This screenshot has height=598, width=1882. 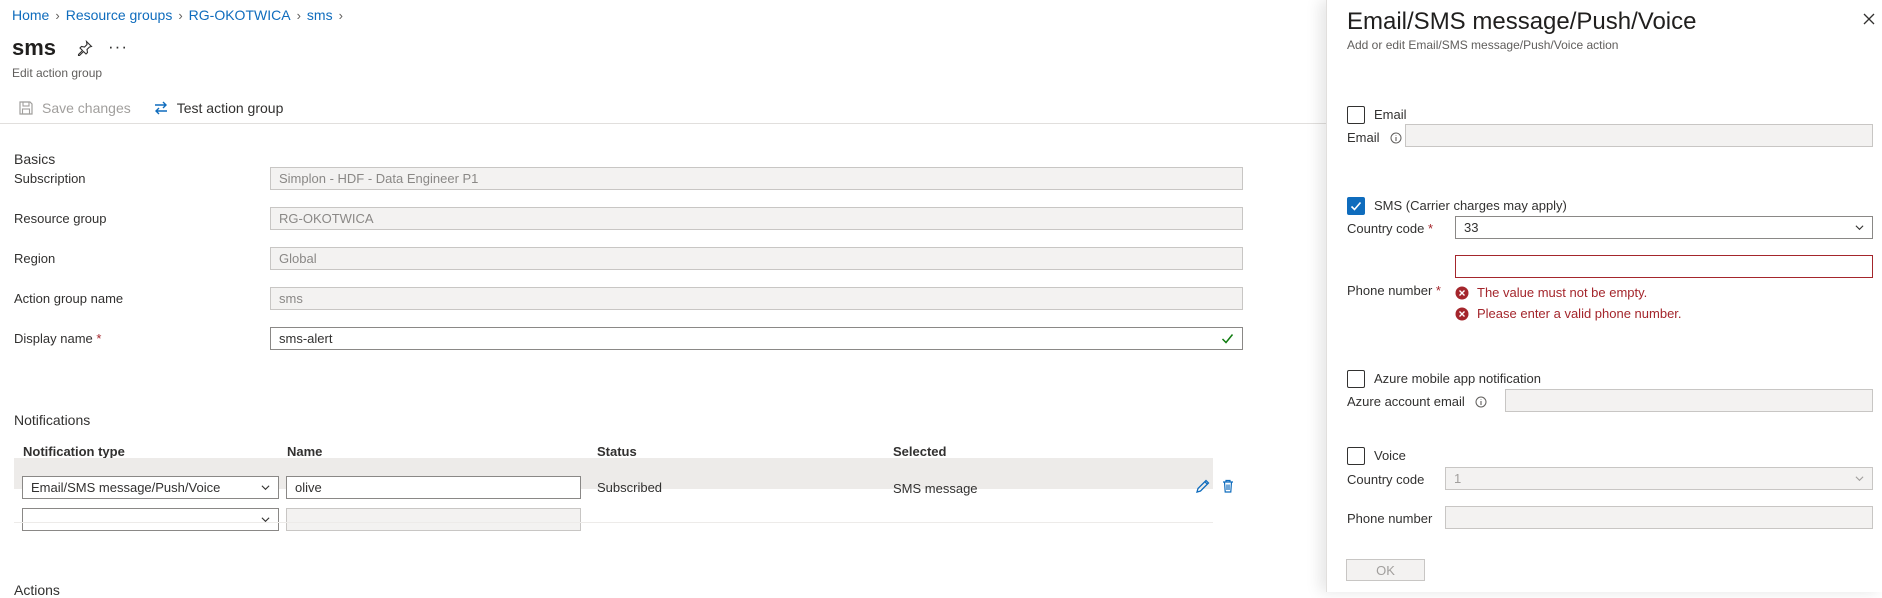 I want to click on column-header-name: Name, so click(x=305, y=451).